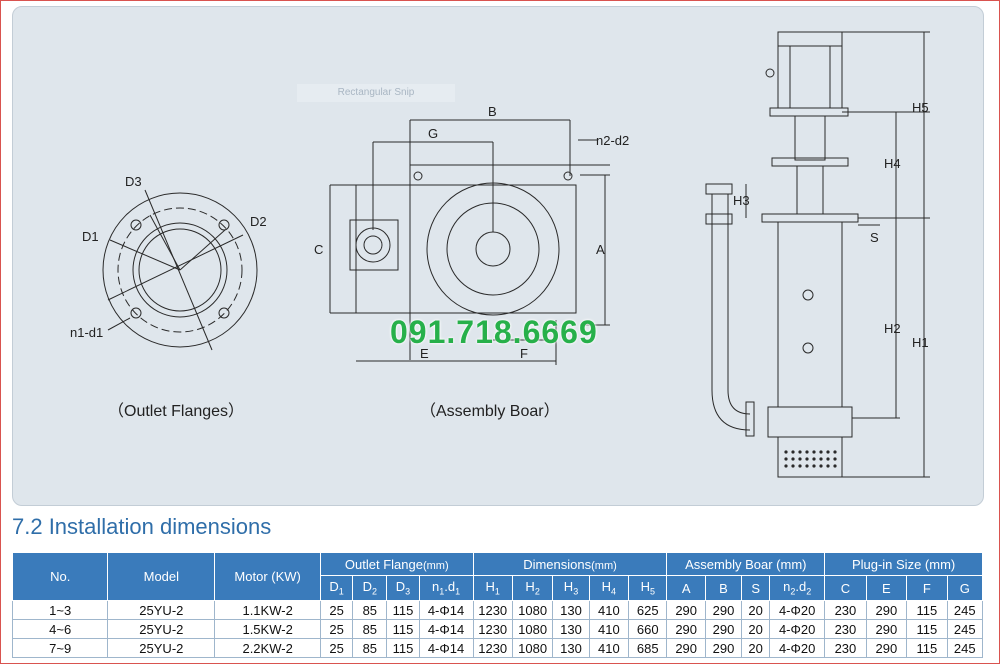  Describe the element at coordinates (886, 588) in the screenshot. I see `subheader-e: E` at that location.